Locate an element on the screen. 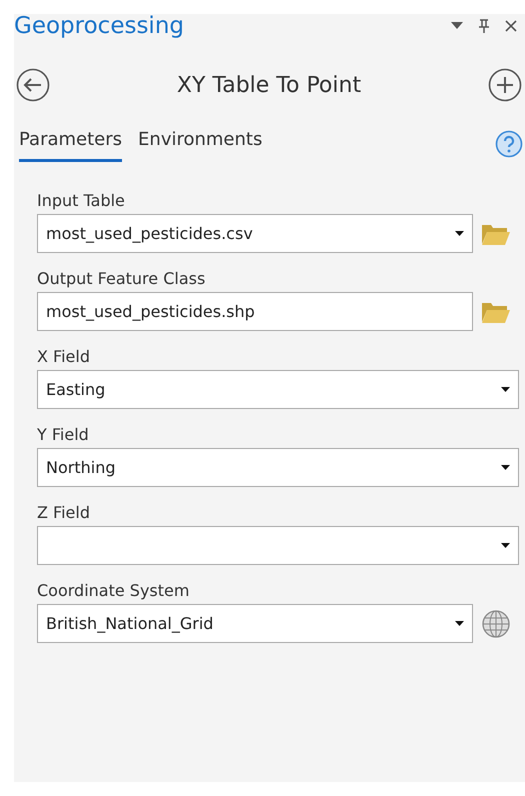 The height and width of the screenshot is (796, 525). tool-title: XY Table To Point is located at coordinates (269, 86).